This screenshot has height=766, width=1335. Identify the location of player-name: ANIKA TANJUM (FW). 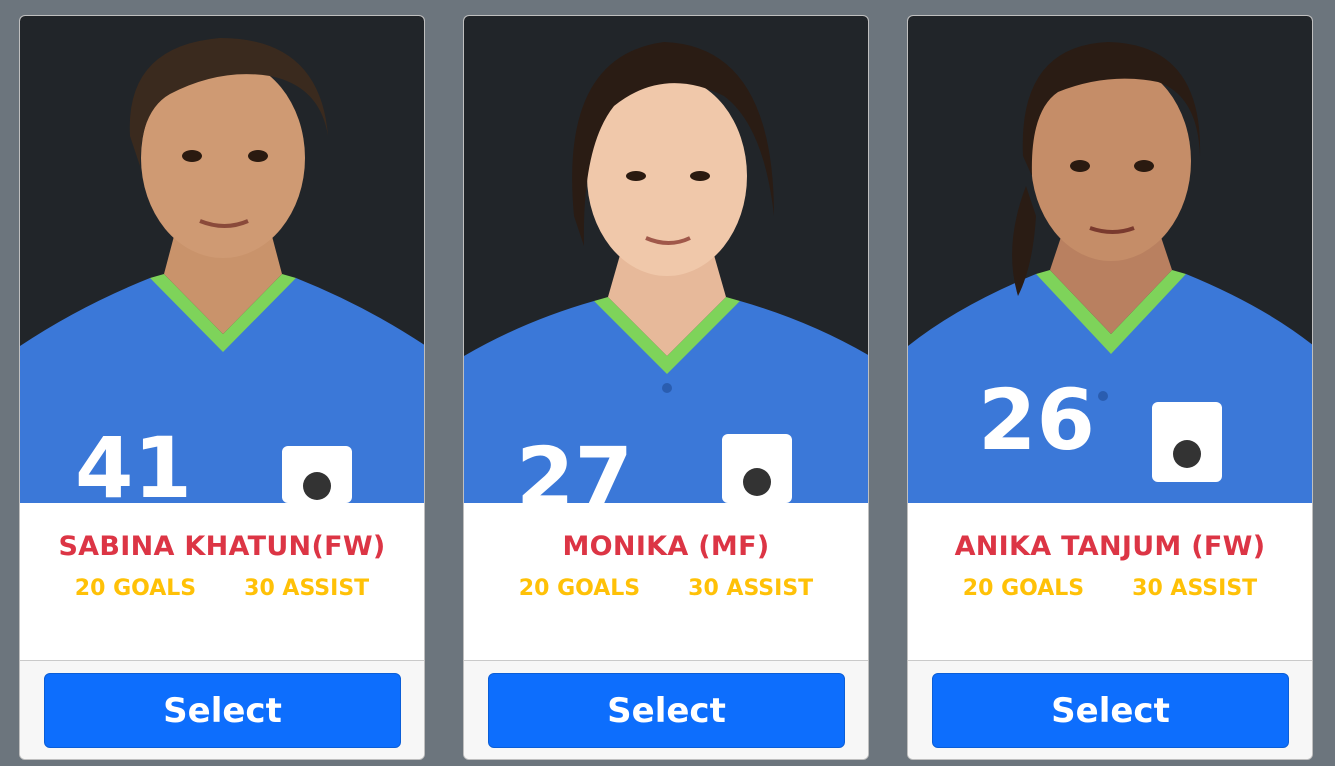
(1110, 546).